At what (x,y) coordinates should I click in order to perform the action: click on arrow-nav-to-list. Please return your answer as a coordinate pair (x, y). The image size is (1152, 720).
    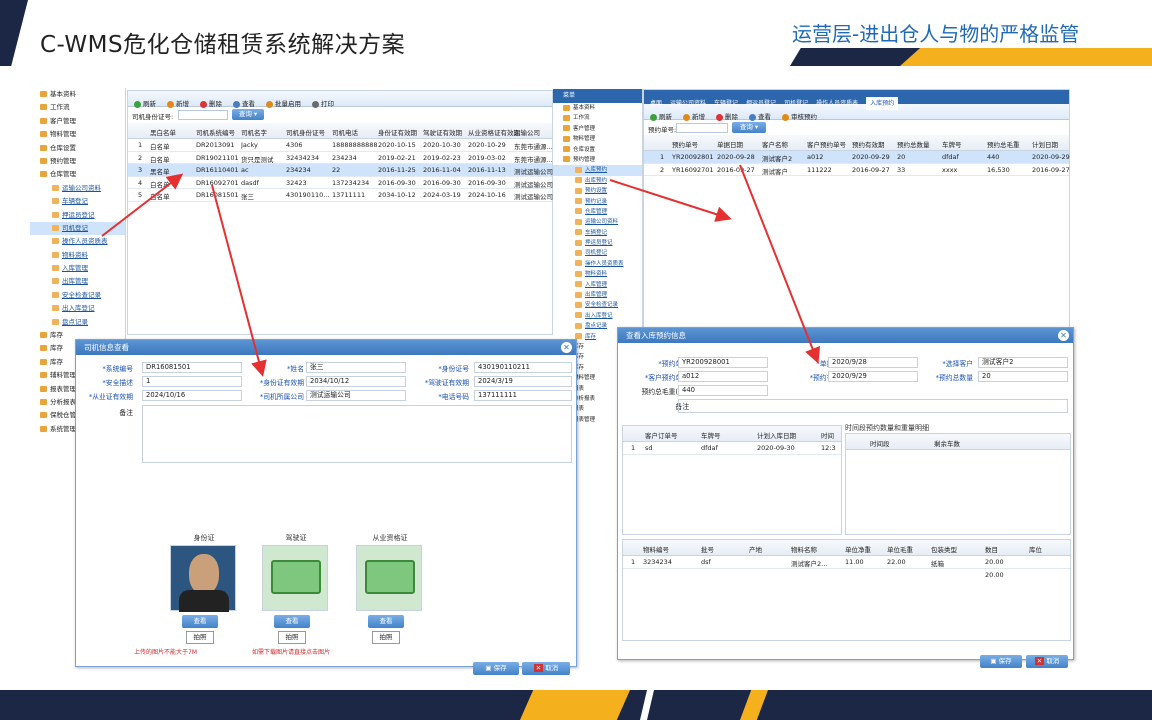
    Looking at the image, I should click on (142, 205).